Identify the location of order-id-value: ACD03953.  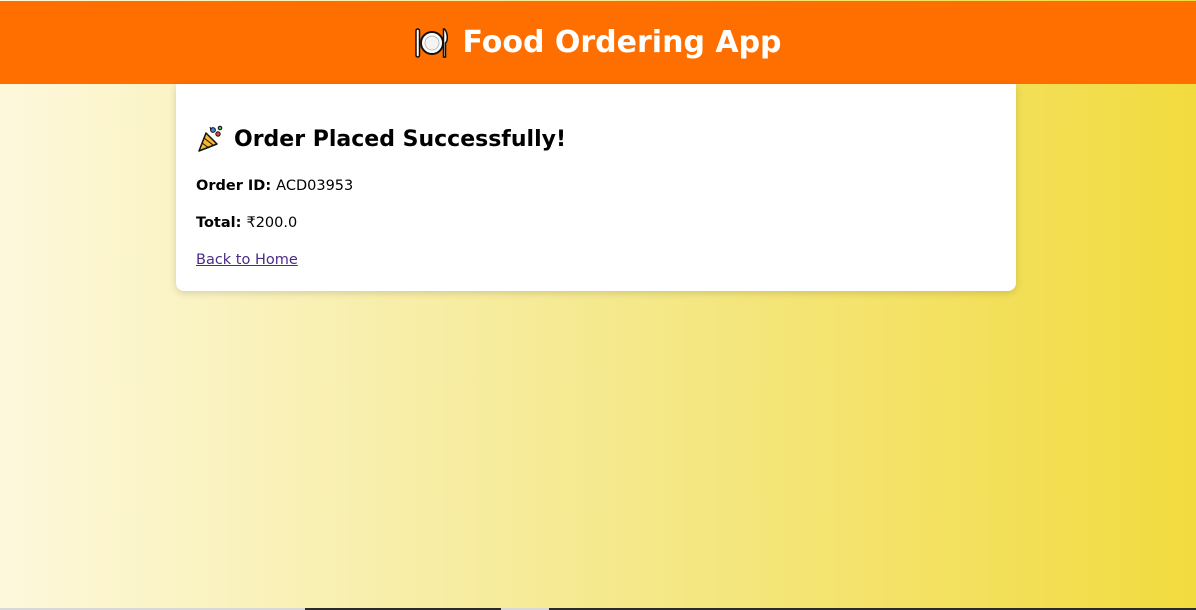
(315, 186).